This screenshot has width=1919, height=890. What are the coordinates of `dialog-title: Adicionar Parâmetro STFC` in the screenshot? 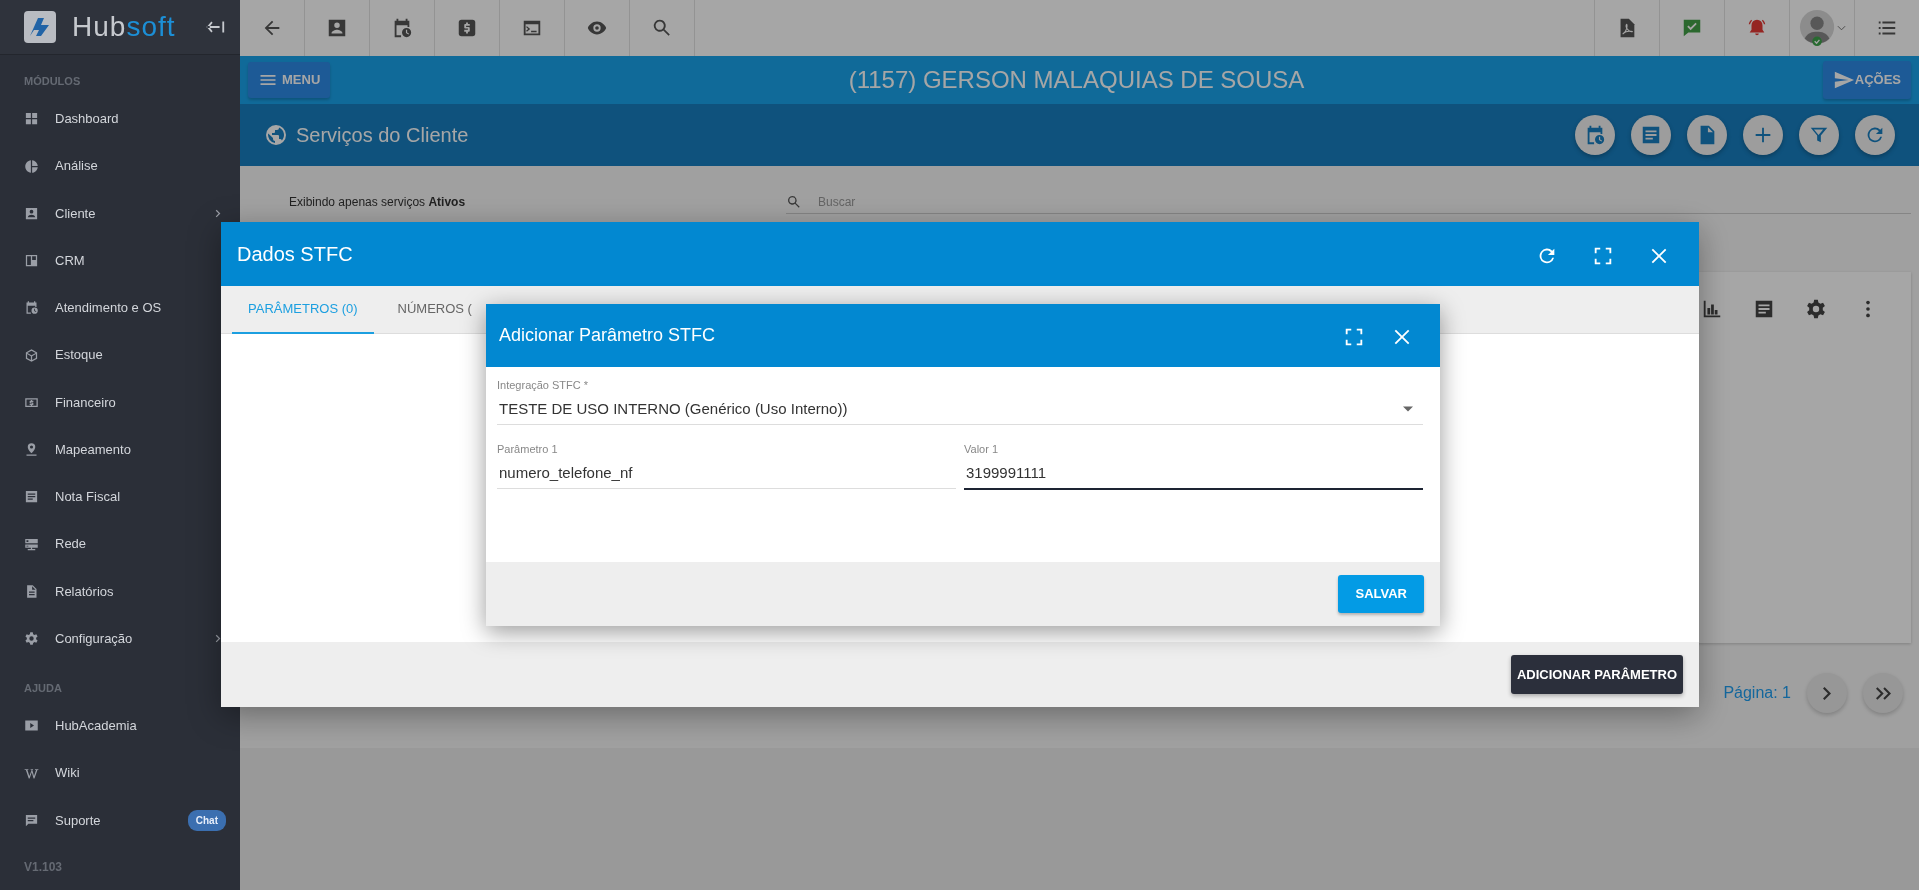 It's located at (607, 335).